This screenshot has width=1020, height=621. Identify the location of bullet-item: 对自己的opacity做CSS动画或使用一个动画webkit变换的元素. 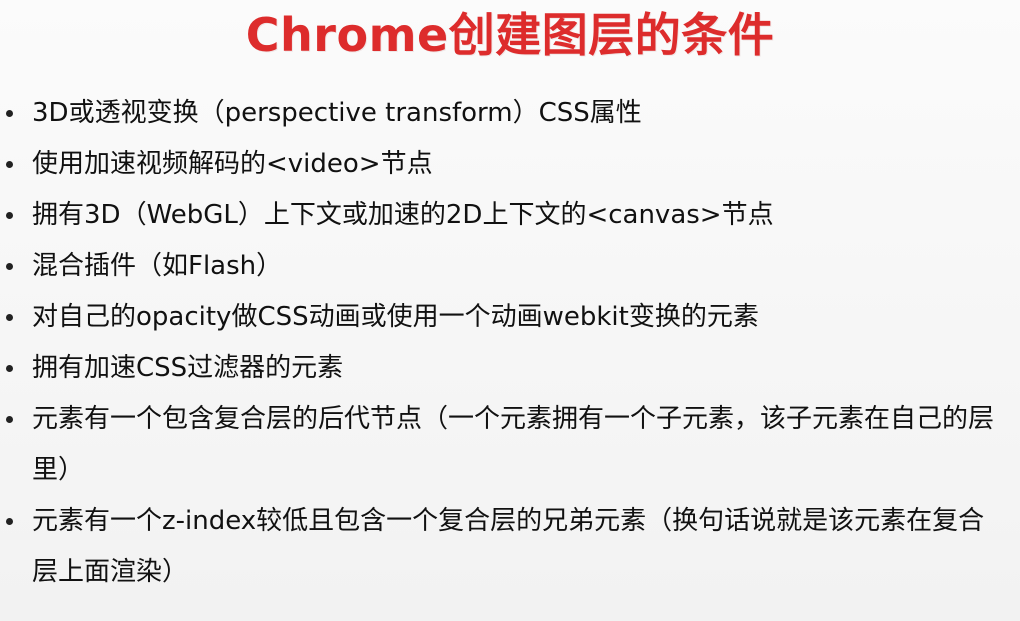
(507, 317).